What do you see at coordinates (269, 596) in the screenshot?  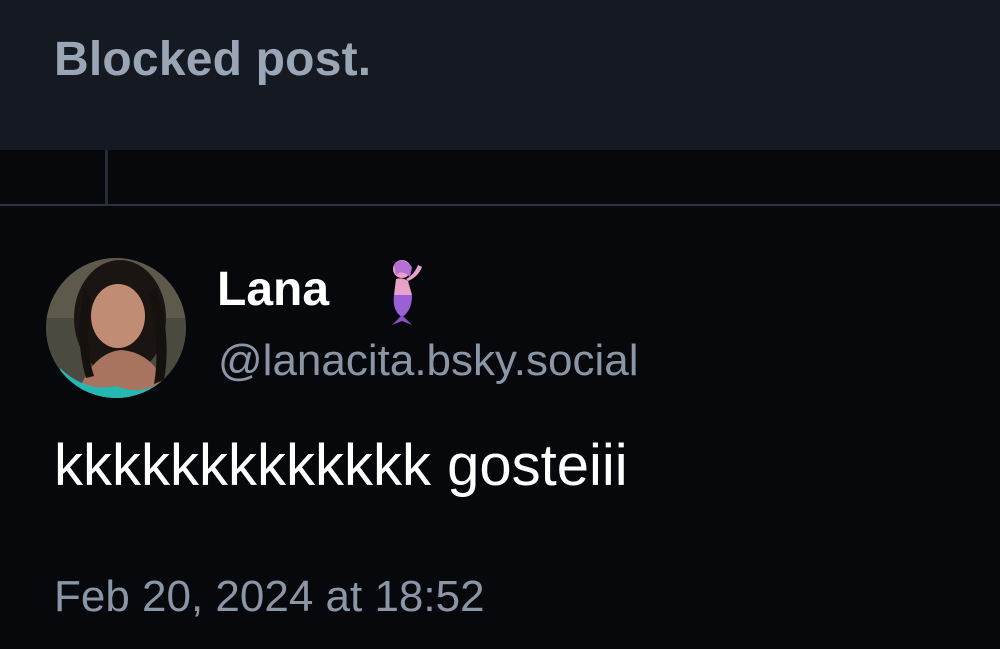 I see `post-timestamp: Feb 20, 2024 at 18:52` at bounding box center [269, 596].